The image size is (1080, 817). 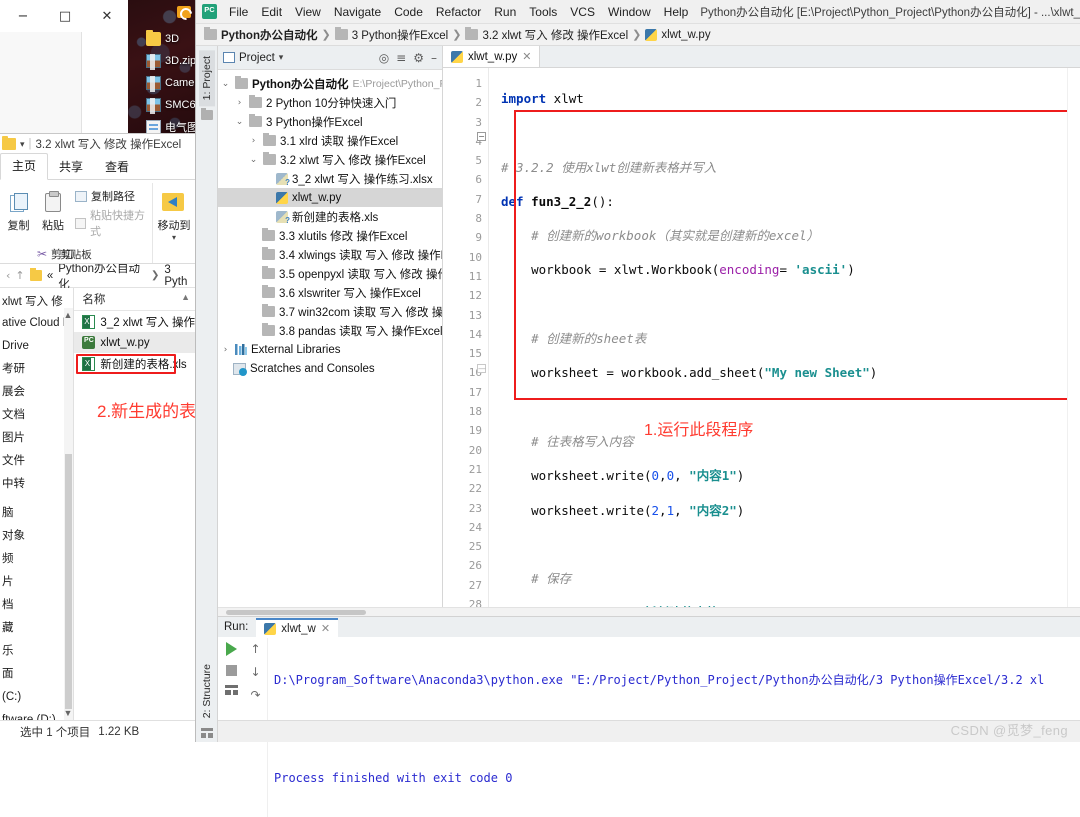 What do you see at coordinates (68, 713) in the screenshot?
I see `scroll-down-icon: ▼` at bounding box center [68, 713].